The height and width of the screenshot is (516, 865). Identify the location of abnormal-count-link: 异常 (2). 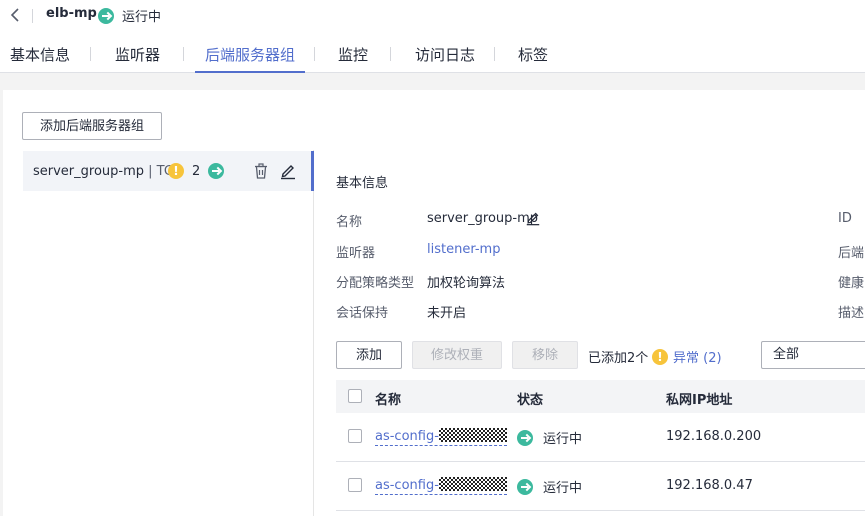
(697, 356).